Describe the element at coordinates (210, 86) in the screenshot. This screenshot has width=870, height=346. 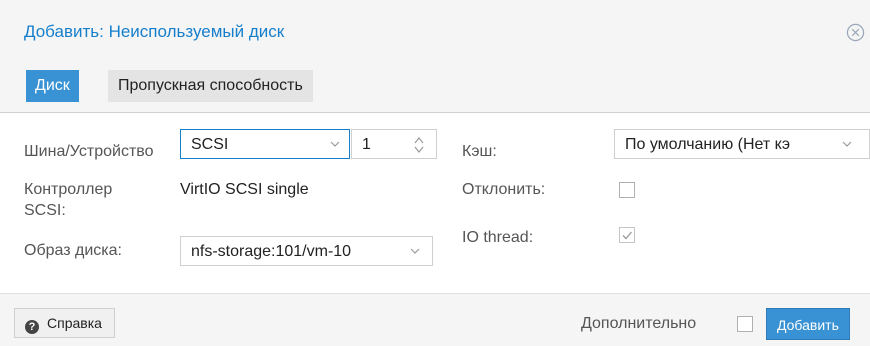
I see `tab-bandwidth: Пропускная способность` at that location.